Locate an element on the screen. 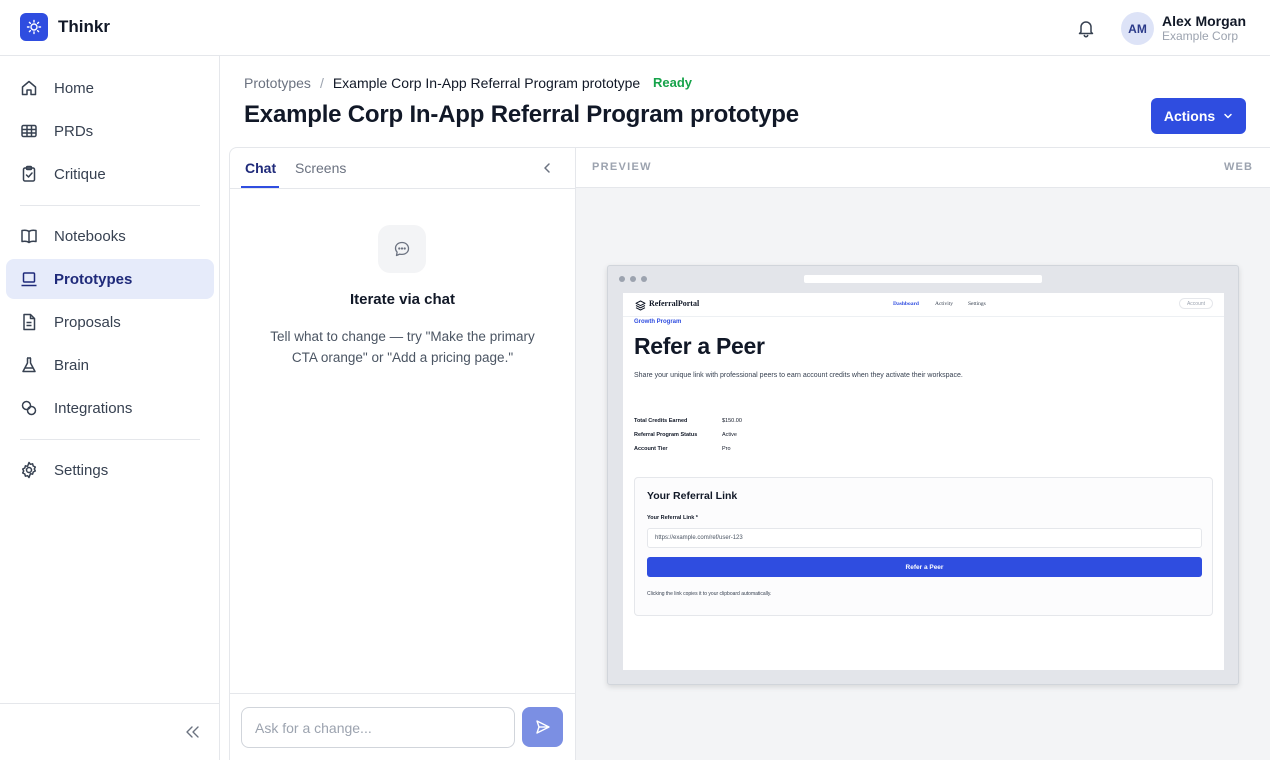 This screenshot has width=1270, height=760. preview-header: PREVIEW WEB is located at coordinates (923, 168).